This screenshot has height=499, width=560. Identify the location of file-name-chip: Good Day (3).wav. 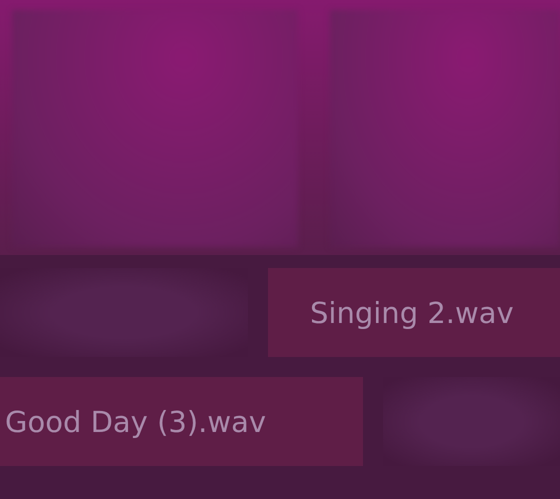
(181, 421).